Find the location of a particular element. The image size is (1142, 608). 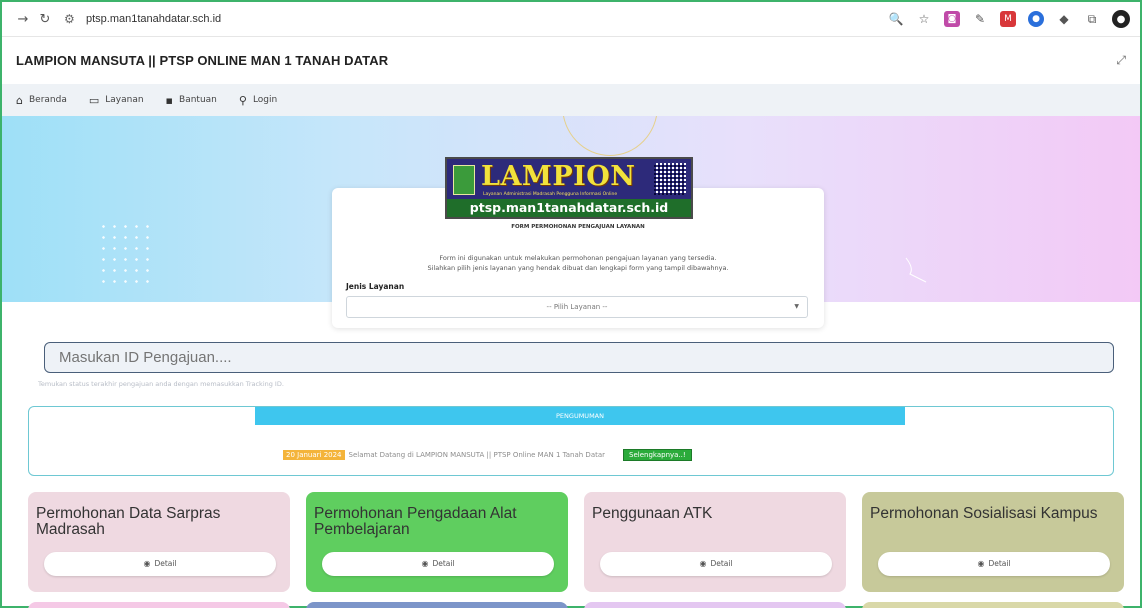

help-icon: ▪ is located at coordinates (169, 100).